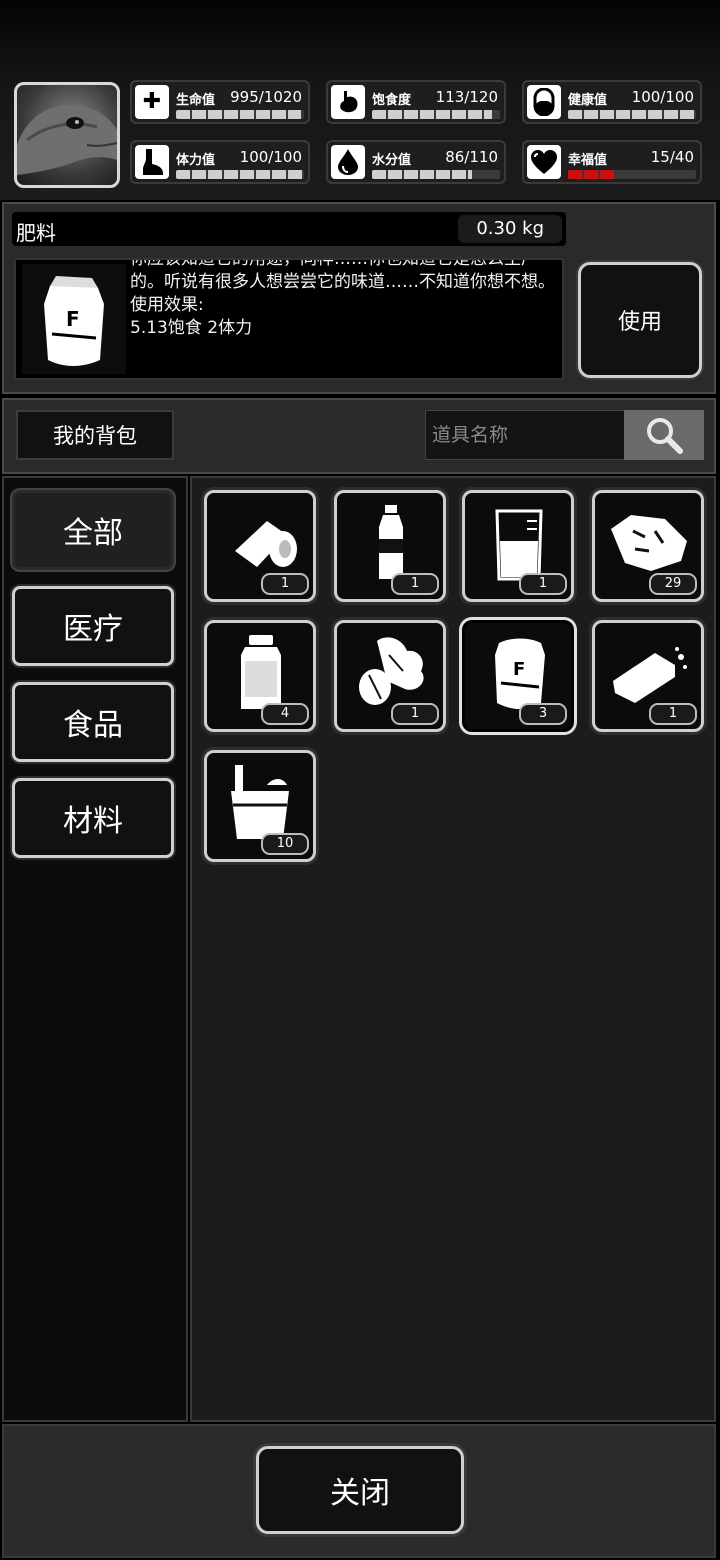  Describe the element at coordinates (640, 320) in the screenshot. I see `use-button: 使用` at that location.